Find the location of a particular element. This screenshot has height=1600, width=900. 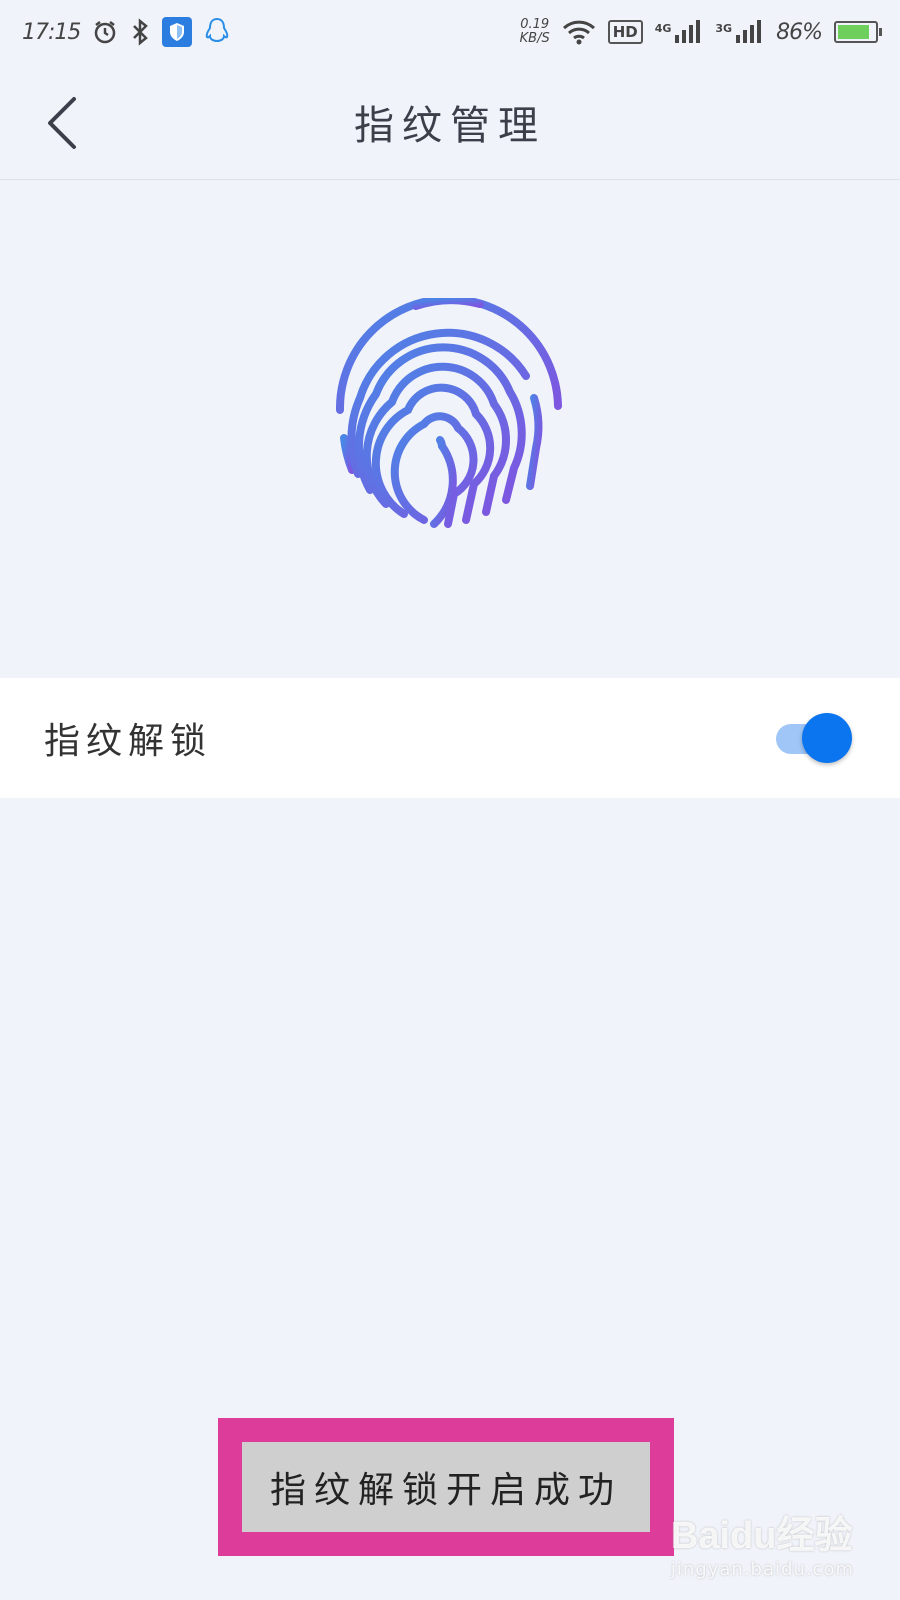

toast-highlight-frame: 指纹解锁开启成功 is located at coordinates (446, 1487).